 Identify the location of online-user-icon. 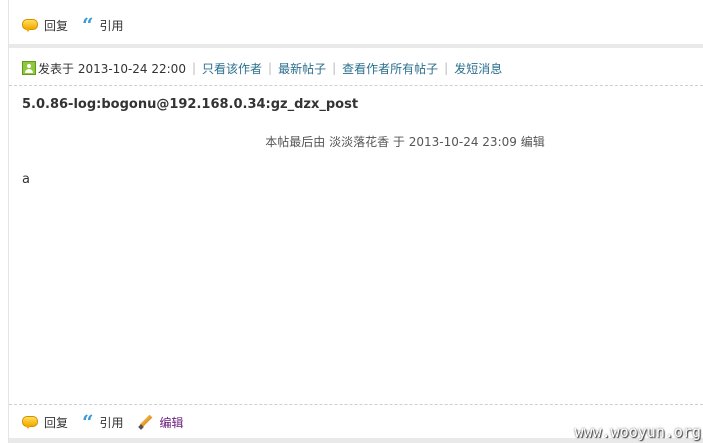
(29, 68).